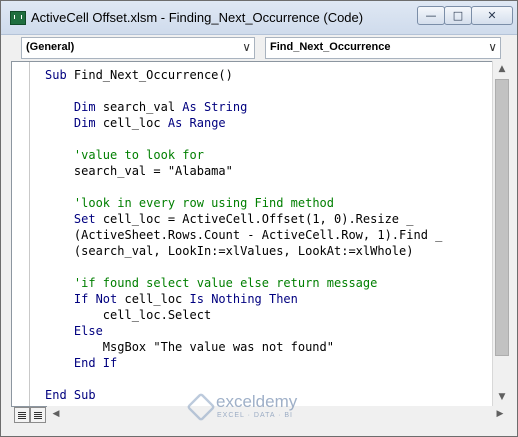 This screenshot has height=437, width=518. What do you see at coordinates (22, 415) in the screenshot?
I see `procedure-view-button` at bounding box center [22, 415].